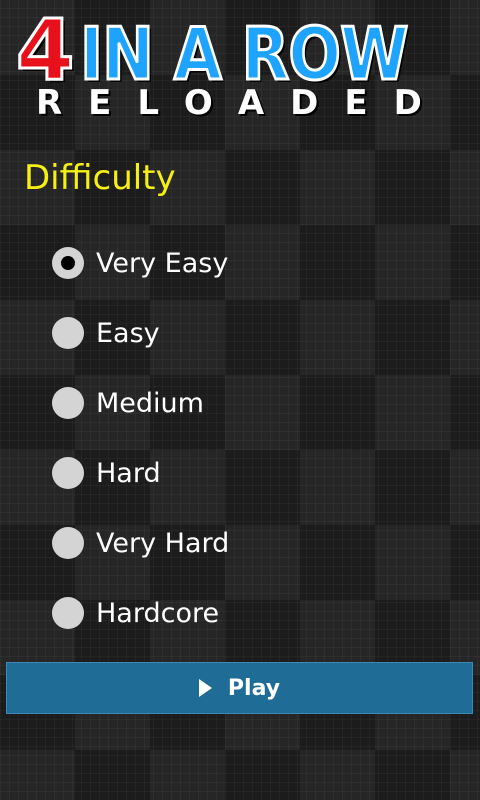  What do you see at coordinates (162, 263) in the screenshot?
I see `option-label: Very Easy` at bounding box center [162, 263].